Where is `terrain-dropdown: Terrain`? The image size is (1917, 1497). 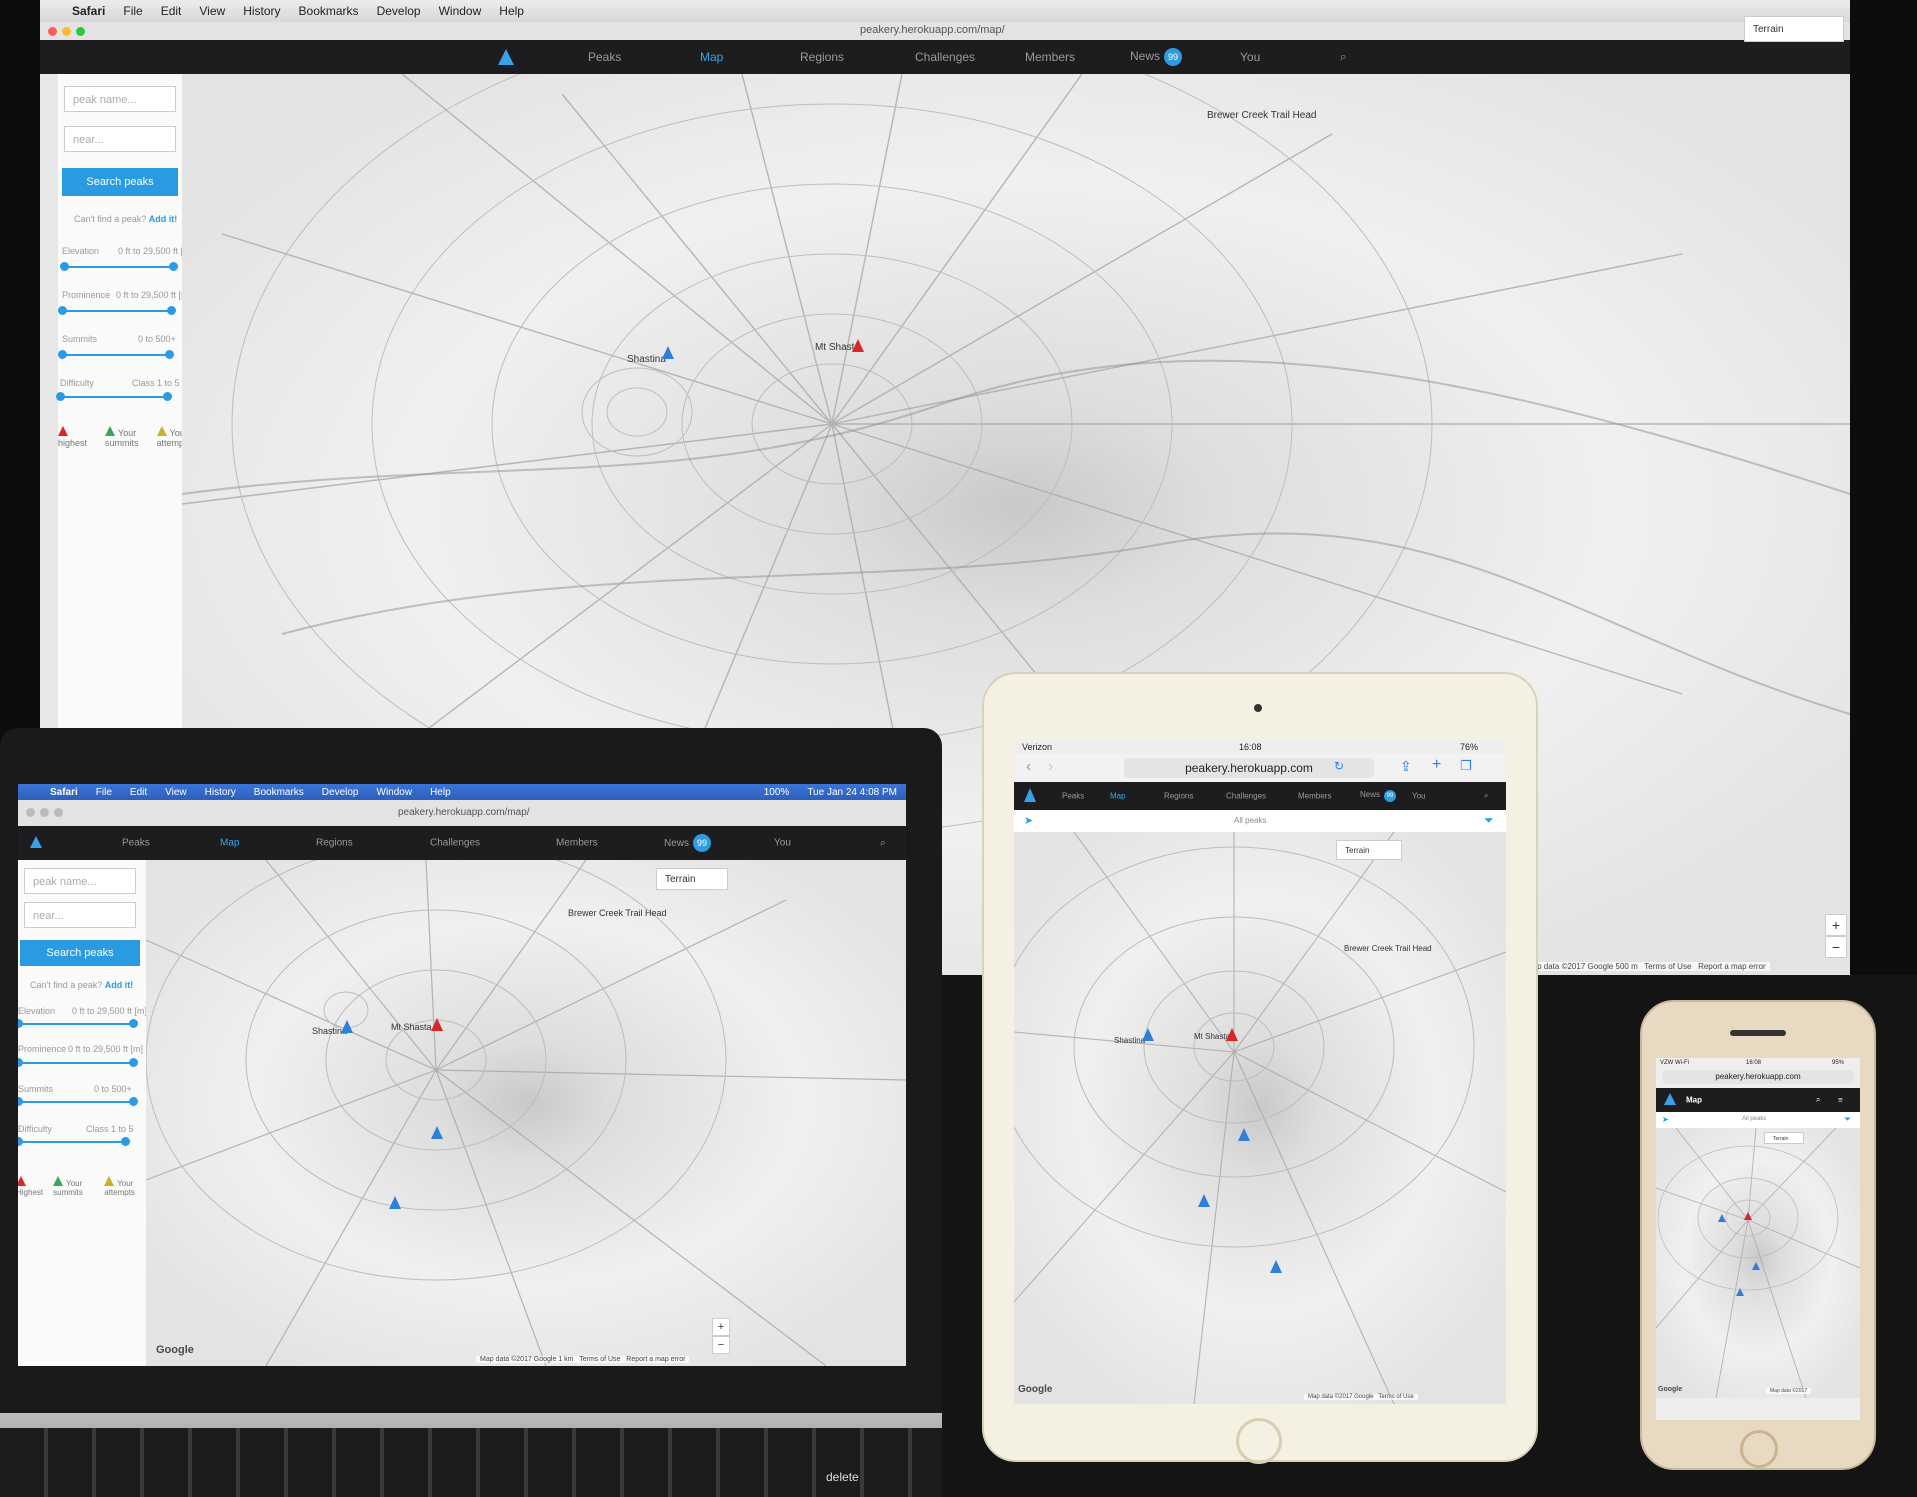
terrain-dropdown: Terrain is located at coordinates (1794, 29).